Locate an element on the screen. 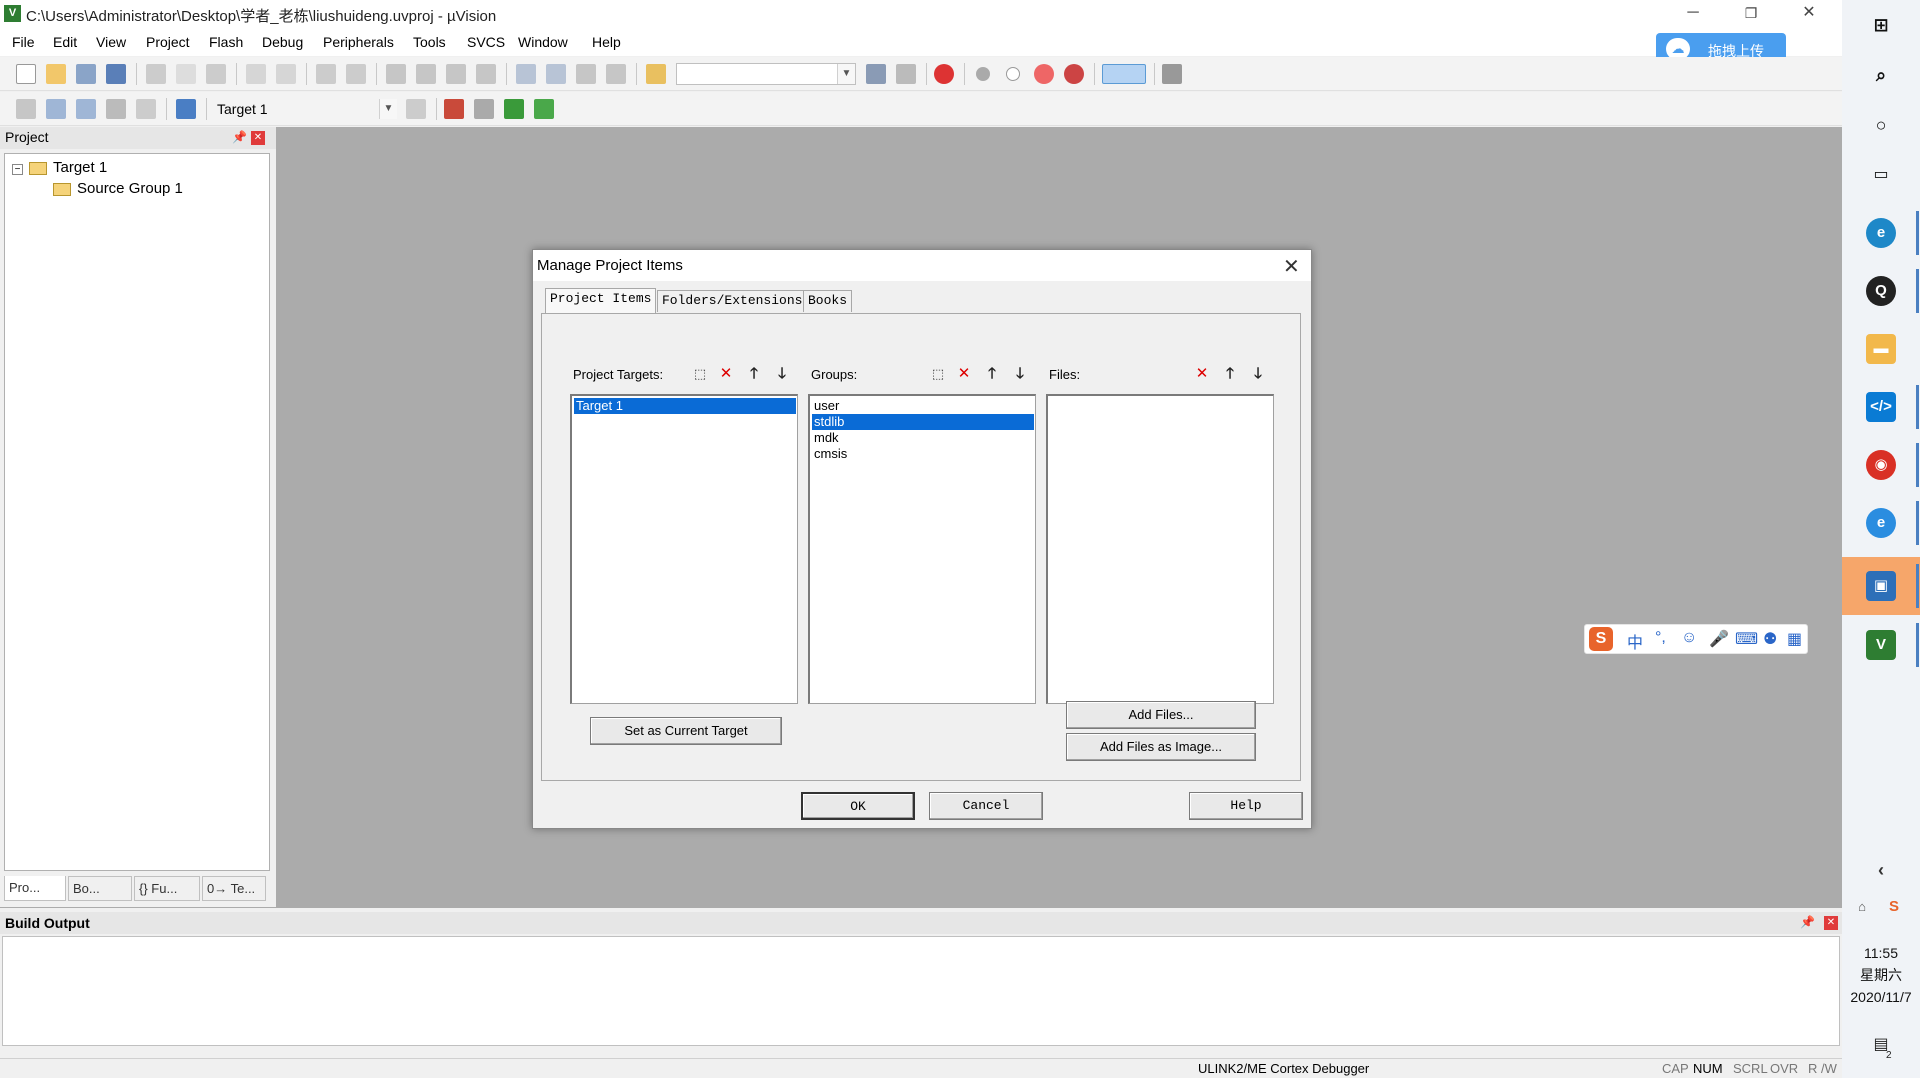 Image resolution: width=1920 pixels, height=1078 pixels. indent-icon is located at coordinates (526, 74).